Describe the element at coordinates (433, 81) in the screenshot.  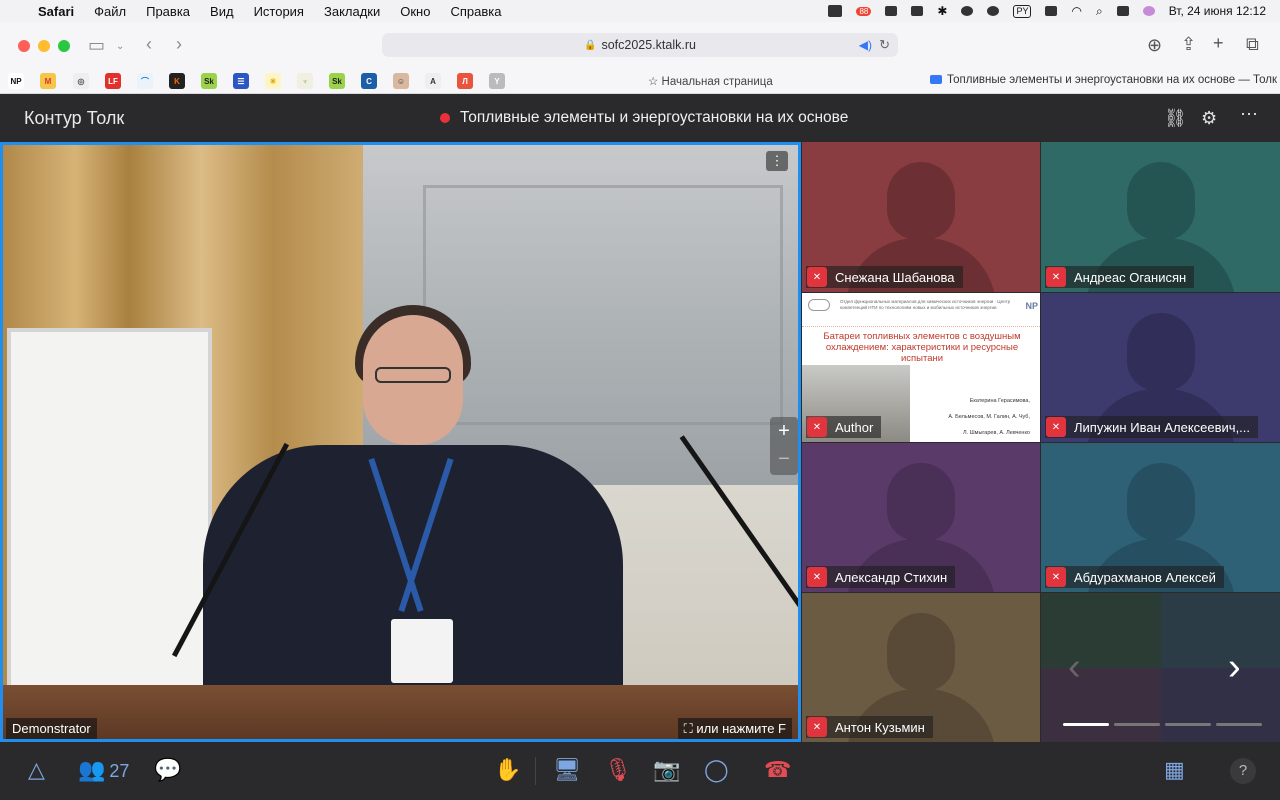
I see `bookmark-a-icon: A` at that location.